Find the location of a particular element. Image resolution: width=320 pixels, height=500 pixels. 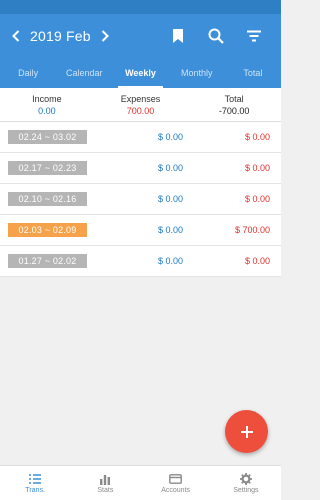

week-row: 02.03 ~ 02.09 $ 0.00 $ 700.00 is located at coordinates (140, 230).